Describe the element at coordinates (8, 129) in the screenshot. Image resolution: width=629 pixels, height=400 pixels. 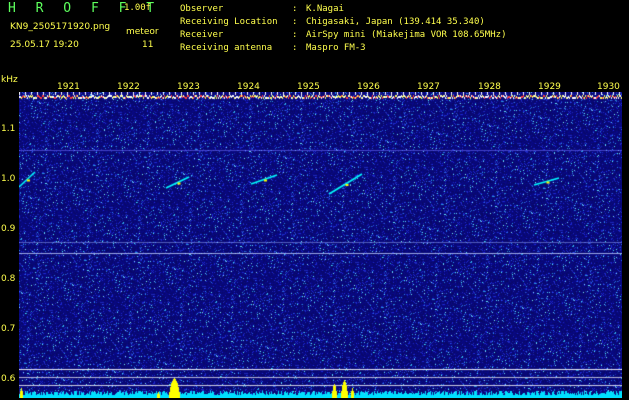
I see `y-tick-label: 1.1` at that location.